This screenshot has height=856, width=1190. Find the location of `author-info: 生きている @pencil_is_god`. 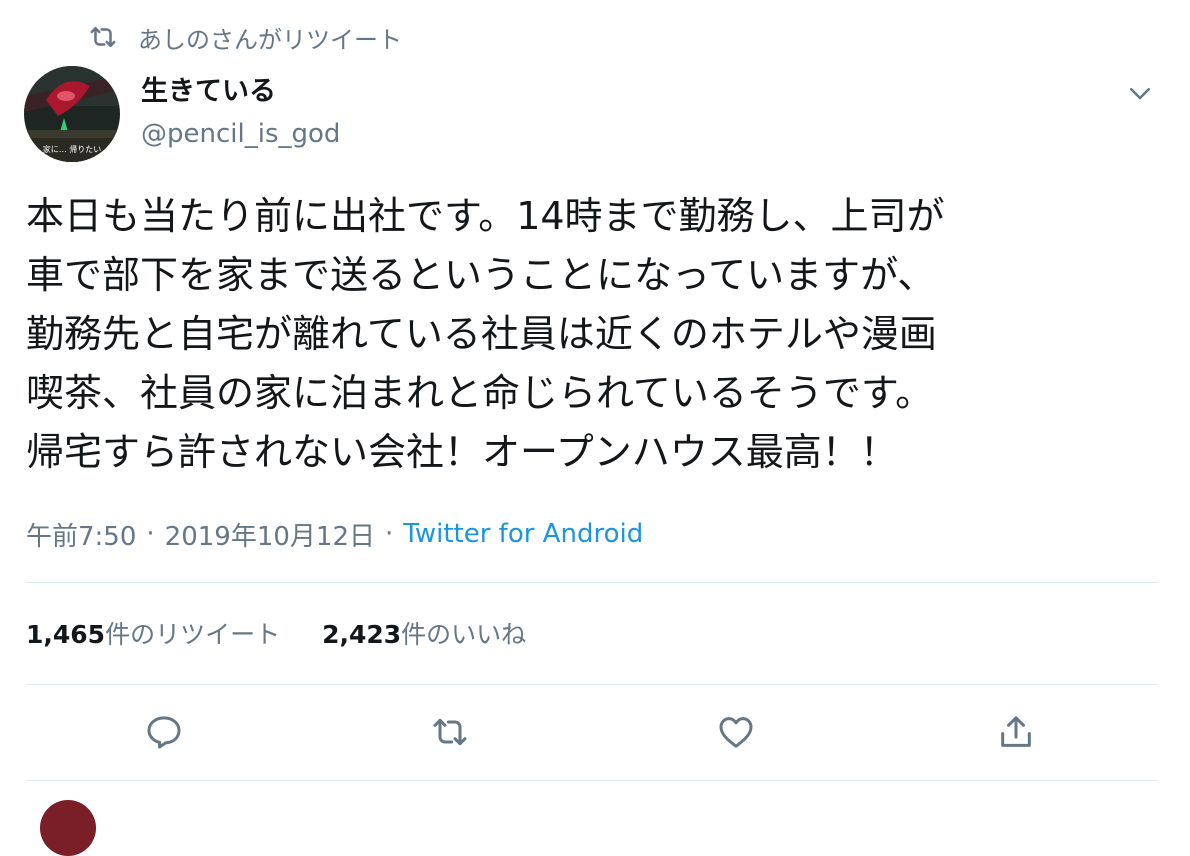

author-info: 生きている @pencil_is_god is located at coordinates (240, 112).